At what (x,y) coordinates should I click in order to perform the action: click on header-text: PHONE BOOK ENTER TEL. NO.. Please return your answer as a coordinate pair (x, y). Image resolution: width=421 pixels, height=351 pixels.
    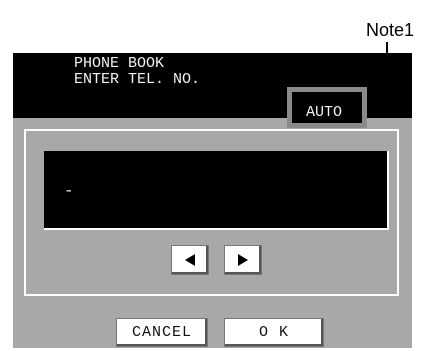
    Looking at the image, I should click on (137, 72).